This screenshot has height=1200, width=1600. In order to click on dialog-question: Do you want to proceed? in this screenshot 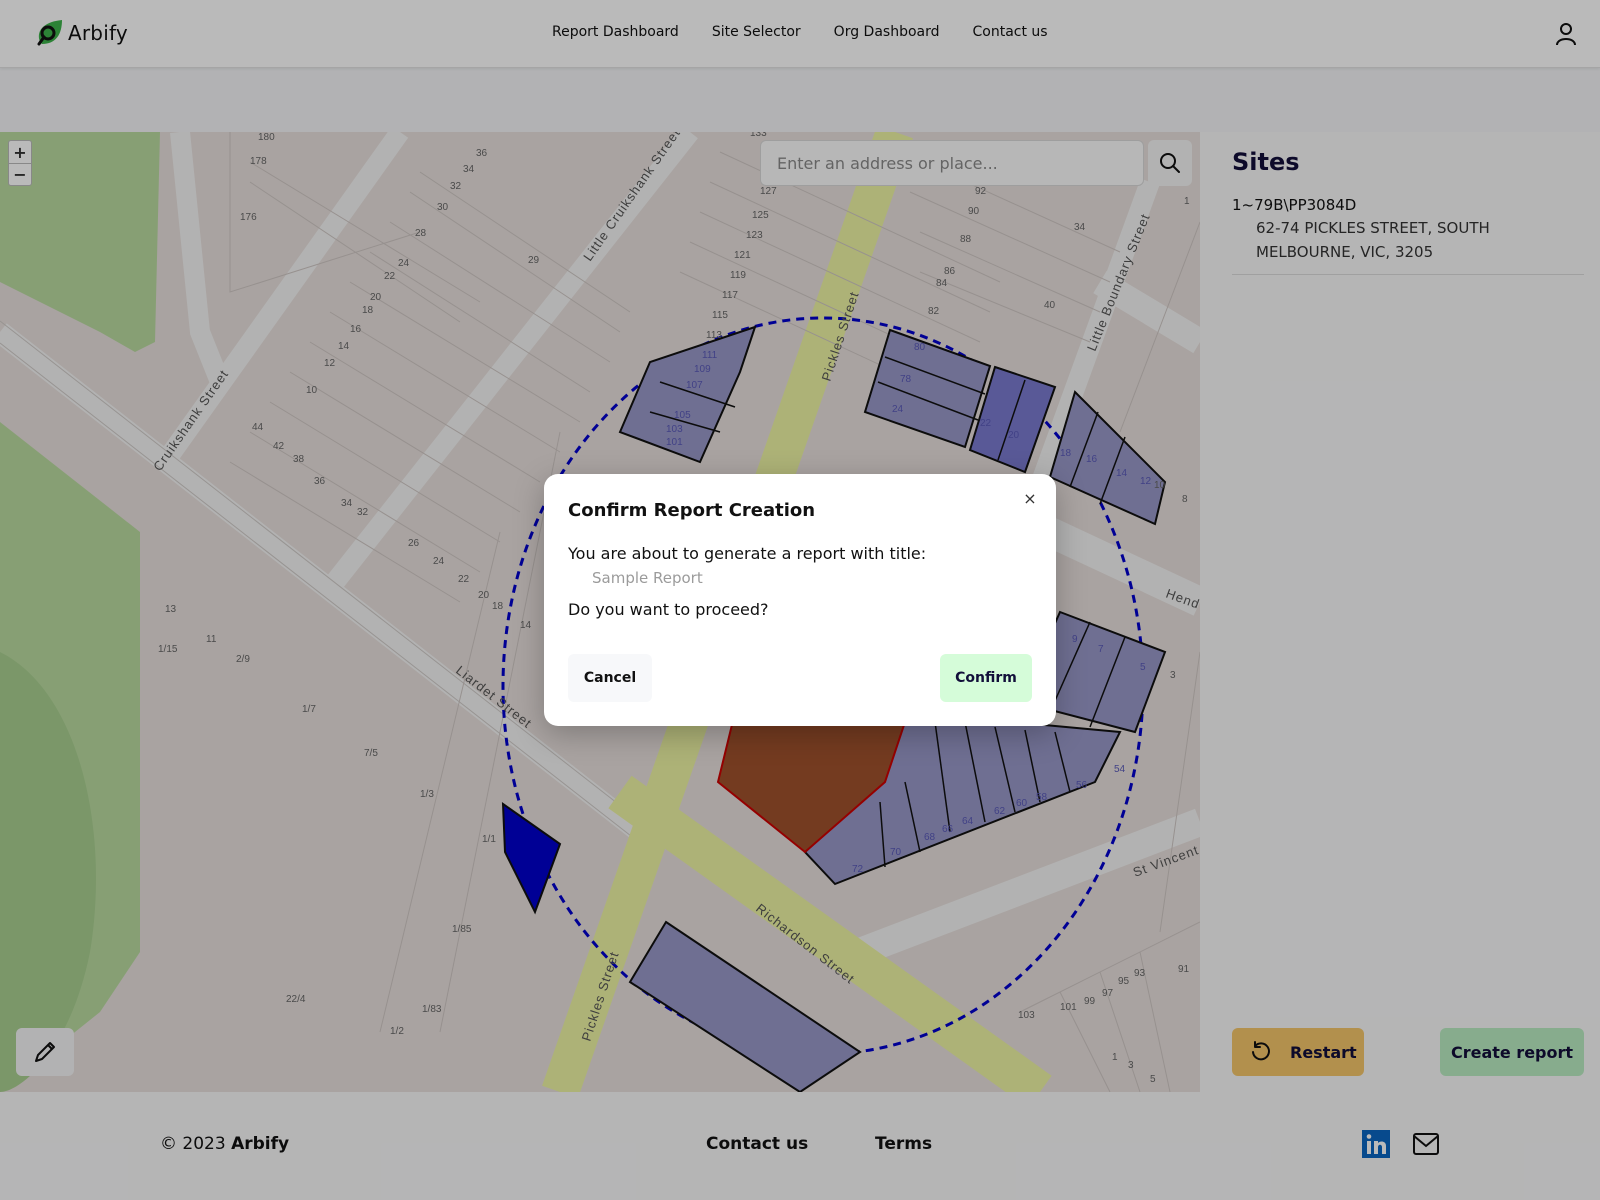, I will do `click(668, 609)`.